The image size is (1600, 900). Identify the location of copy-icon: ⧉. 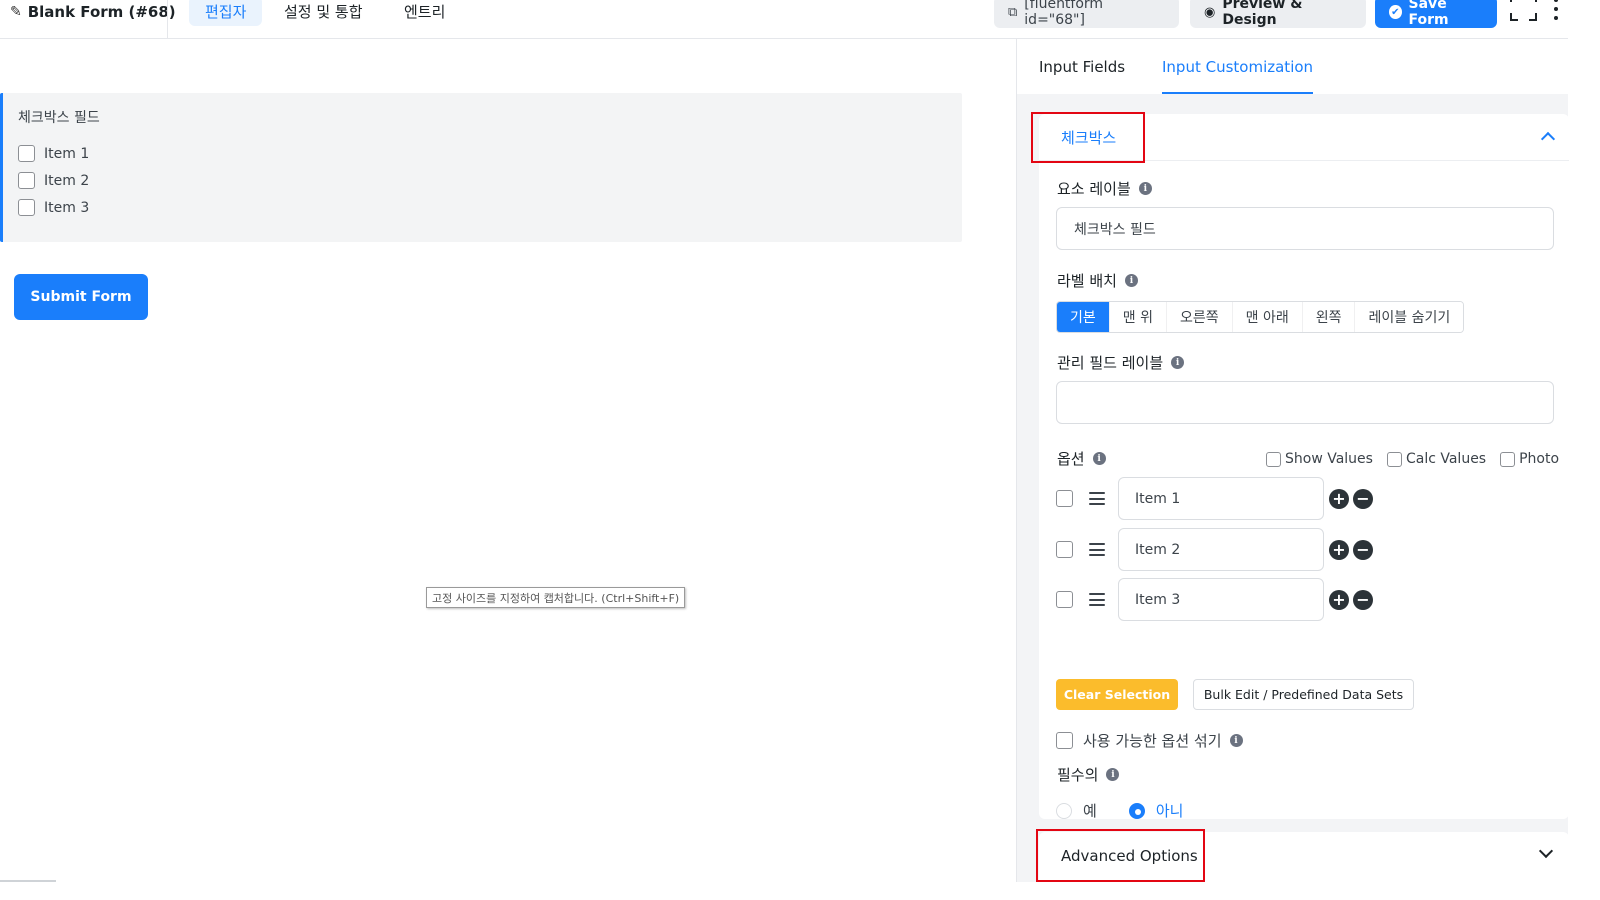
(1013, 12).